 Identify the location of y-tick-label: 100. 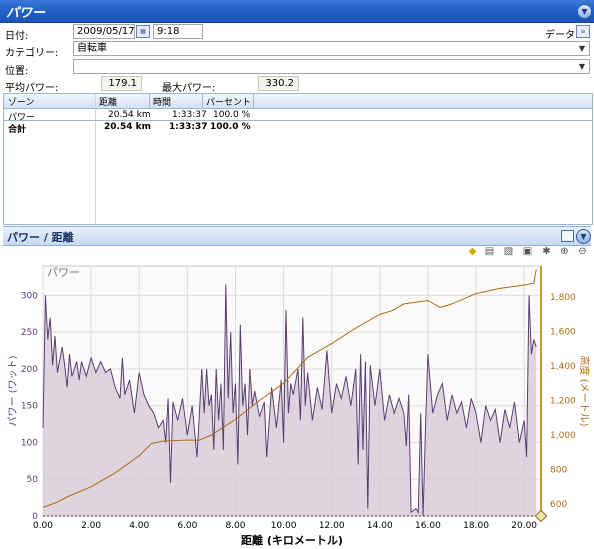
(29, 443).